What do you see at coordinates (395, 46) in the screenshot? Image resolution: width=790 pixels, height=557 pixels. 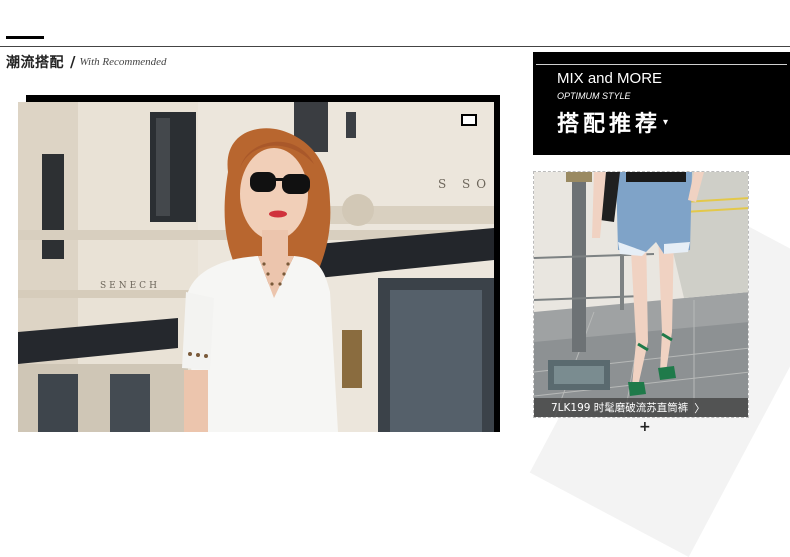 I see `header-divider` at bounding box center [395, 46].